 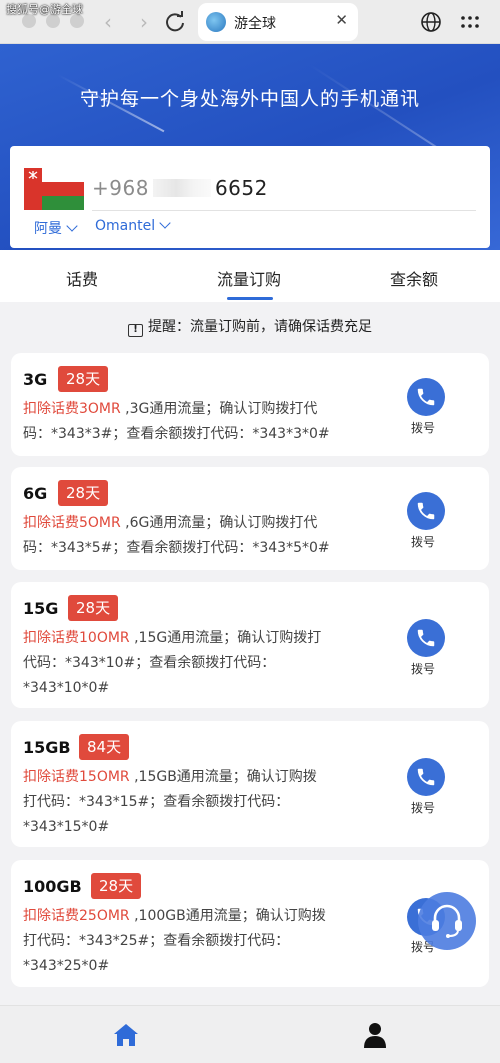 I want to click on plan-desc-rest2: *343*10*0#, so click(x=66, y=688).